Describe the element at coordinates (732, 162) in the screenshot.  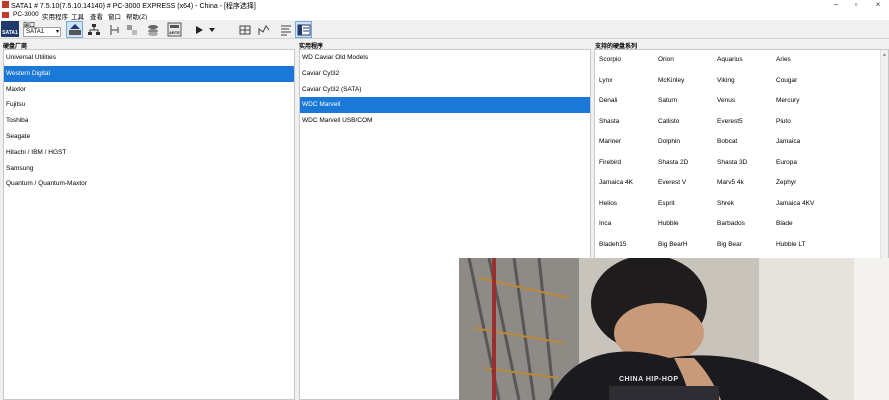
I see `family-cell: Shasta 3D` at that location.